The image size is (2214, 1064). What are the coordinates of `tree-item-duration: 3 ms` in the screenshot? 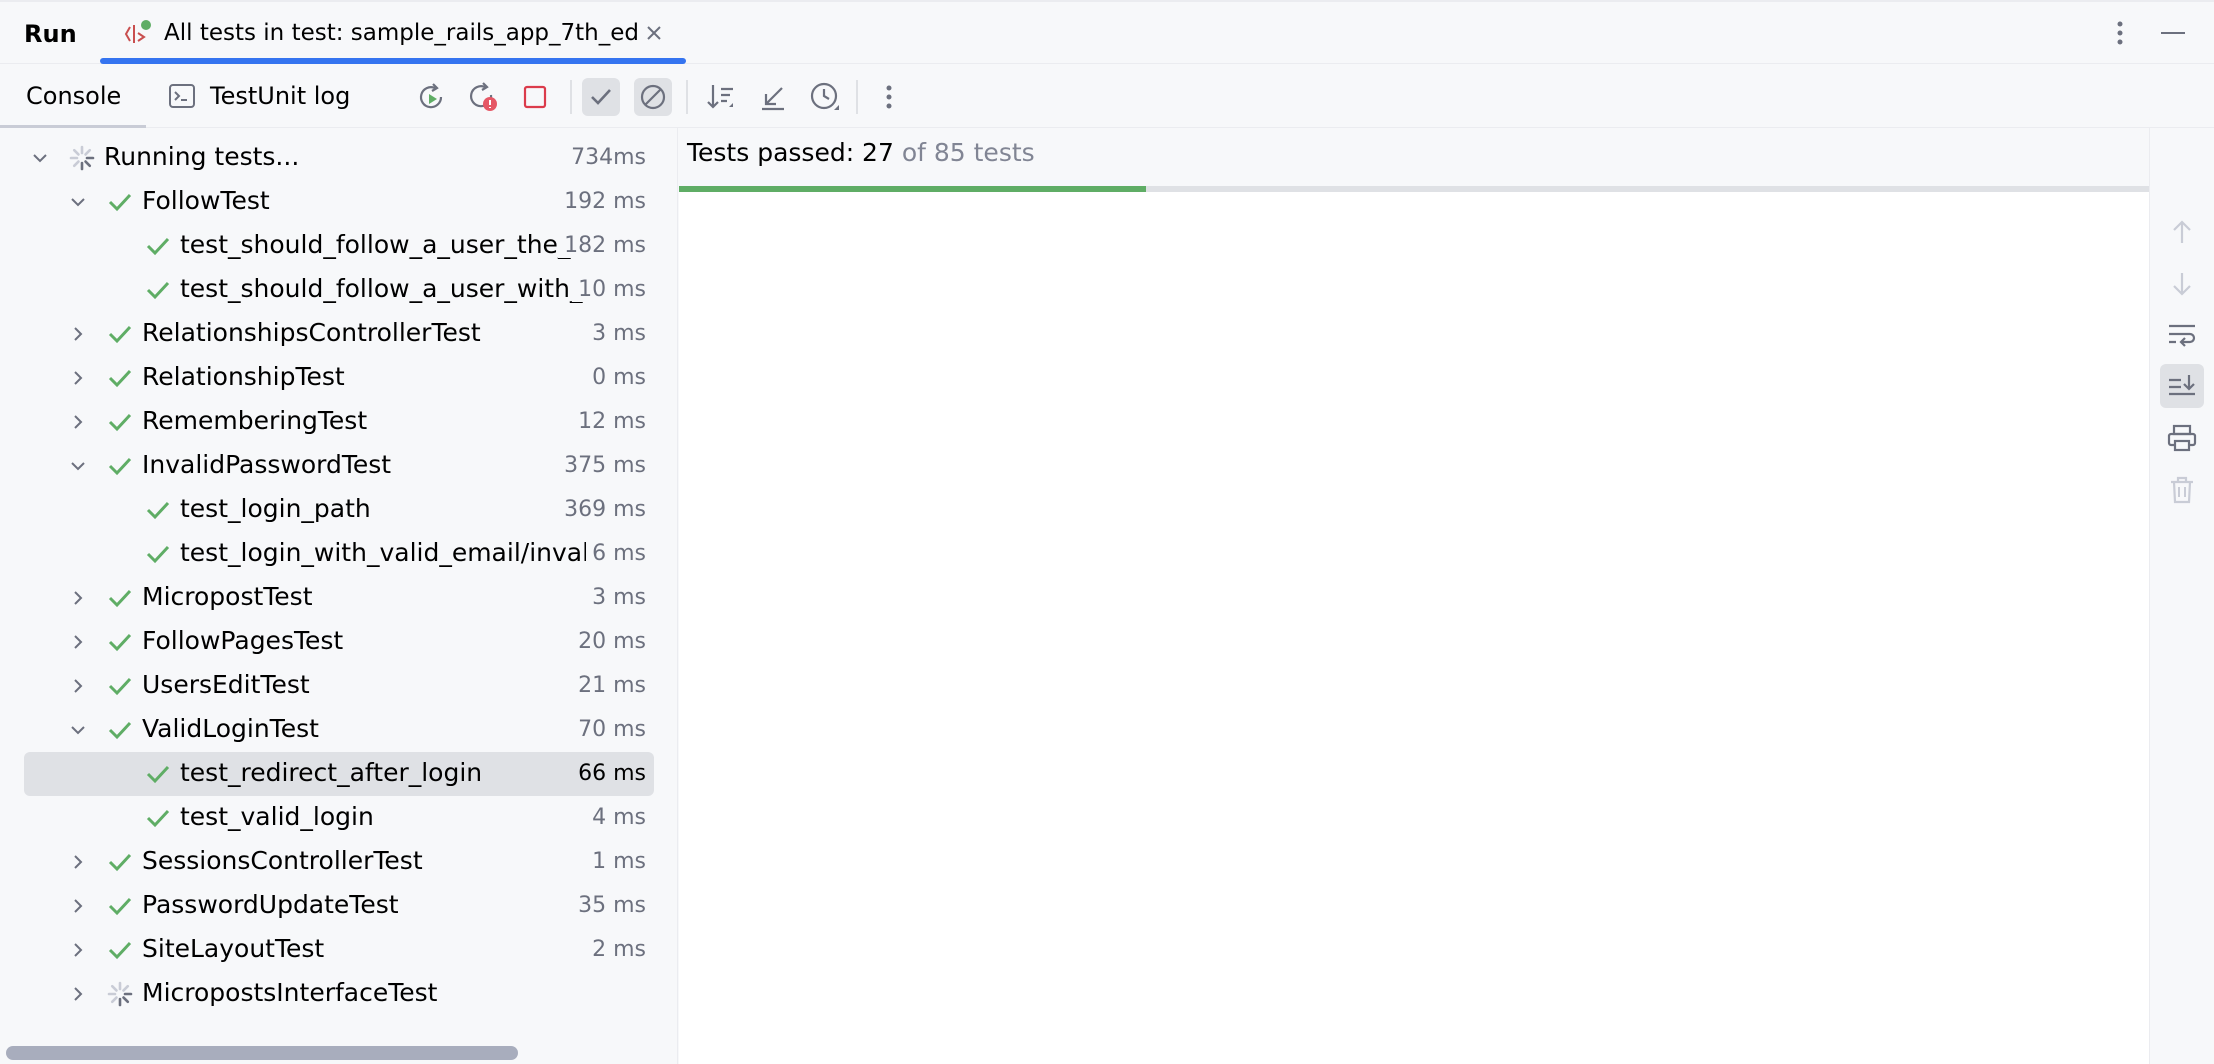 It's located at (616, 597).